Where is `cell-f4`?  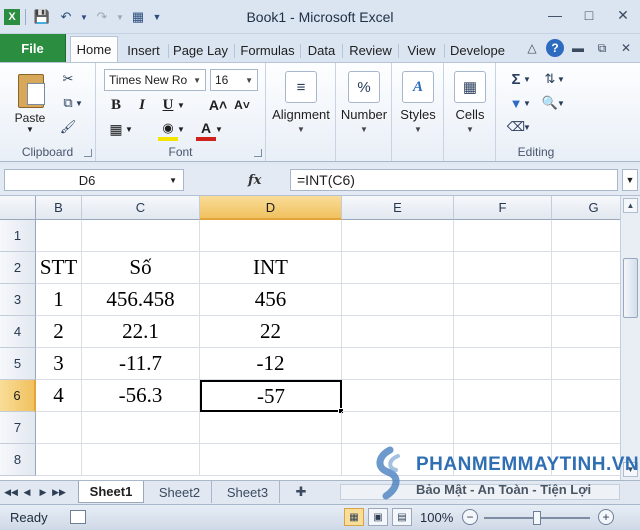 cell-f4 is located at coordinates (503, 332).